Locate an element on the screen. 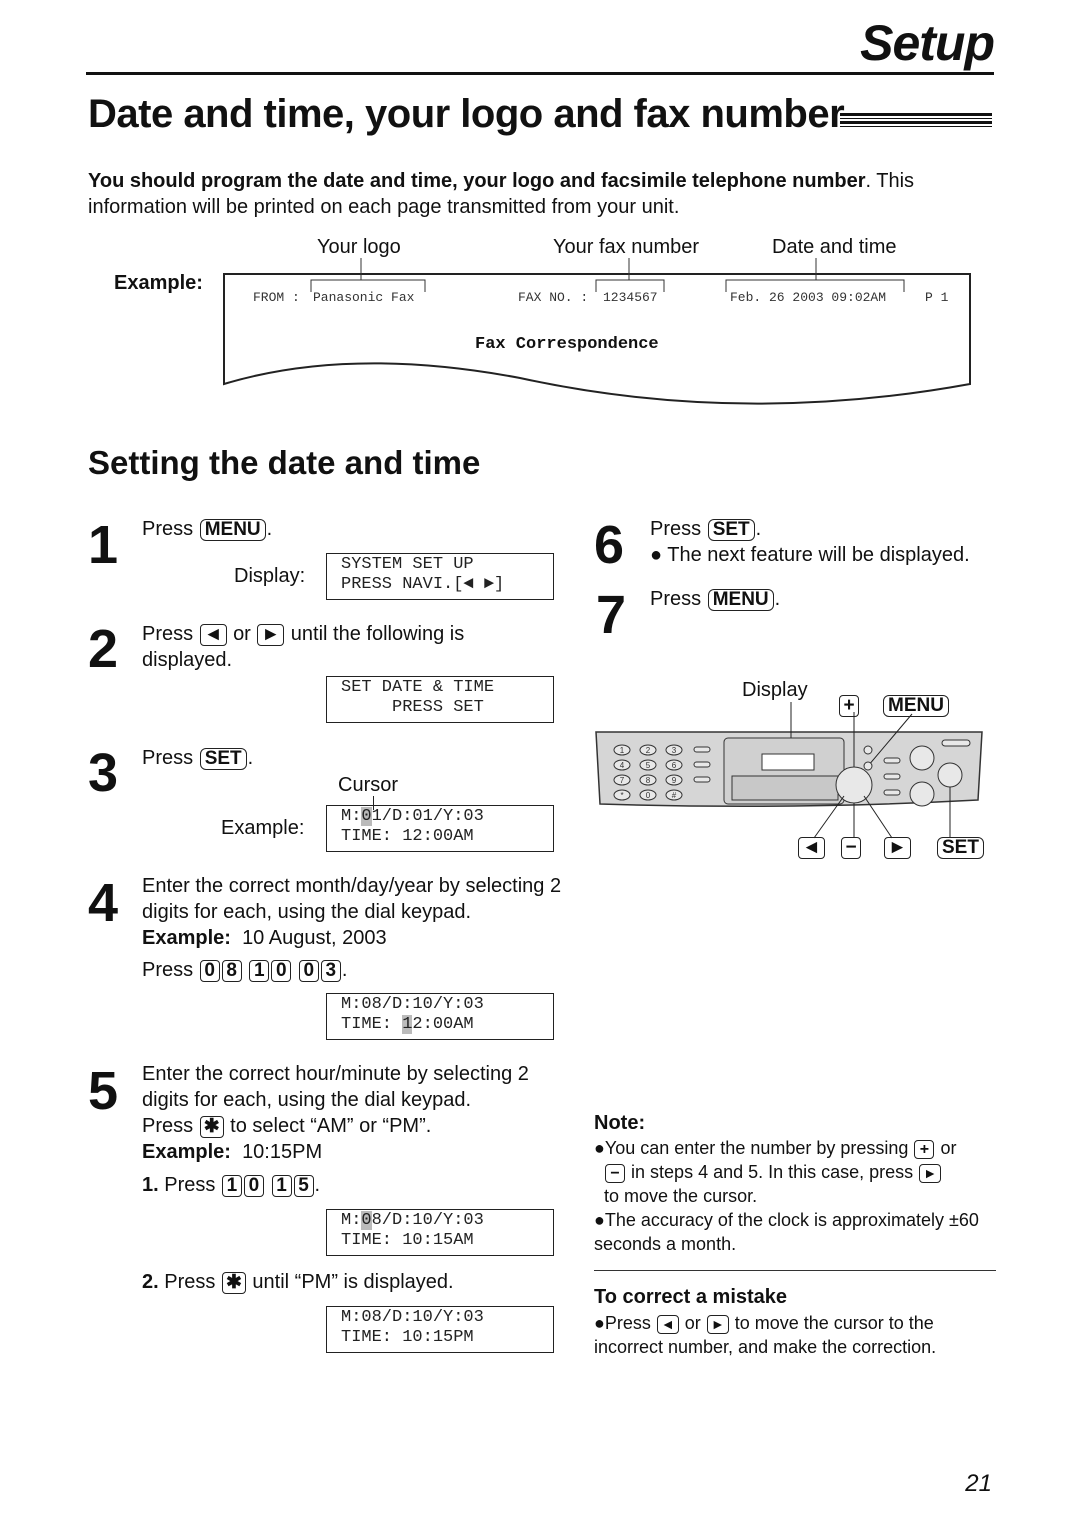 The height and width of the screenshot is (1526, 1080). step5-sub1: 1. Press 10 15. is located at coordinates (231, 1185).